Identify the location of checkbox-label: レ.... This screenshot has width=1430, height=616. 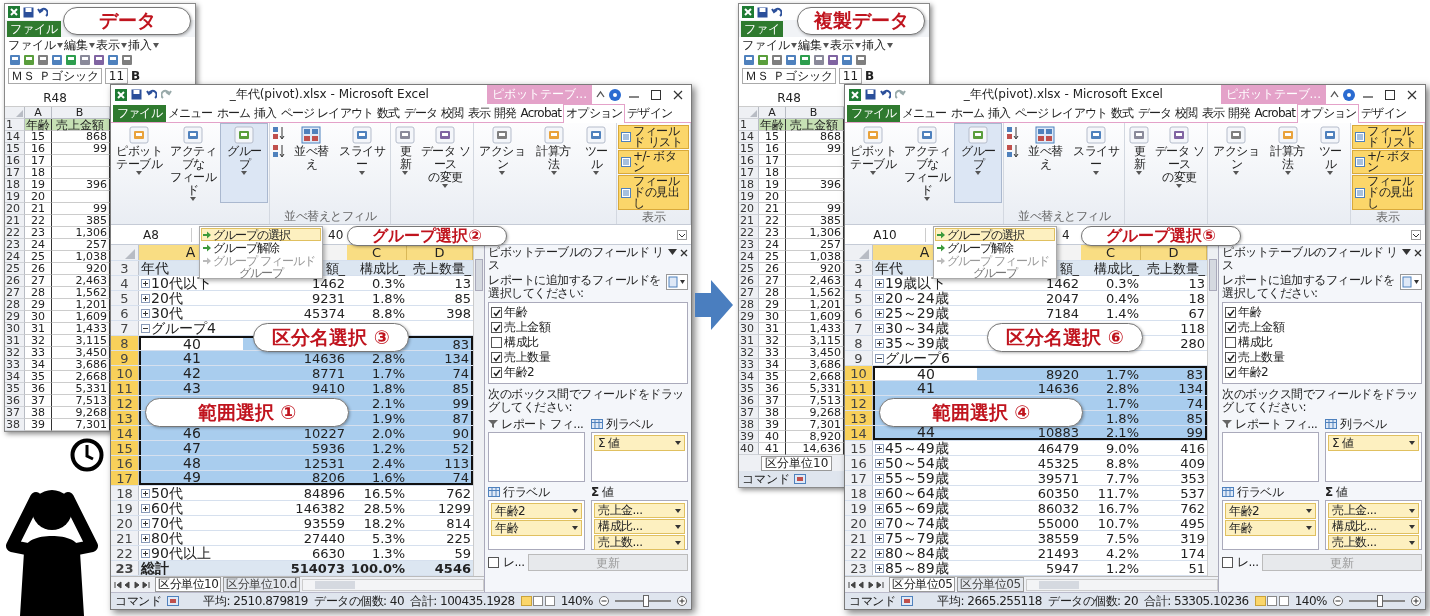
(514, 562).